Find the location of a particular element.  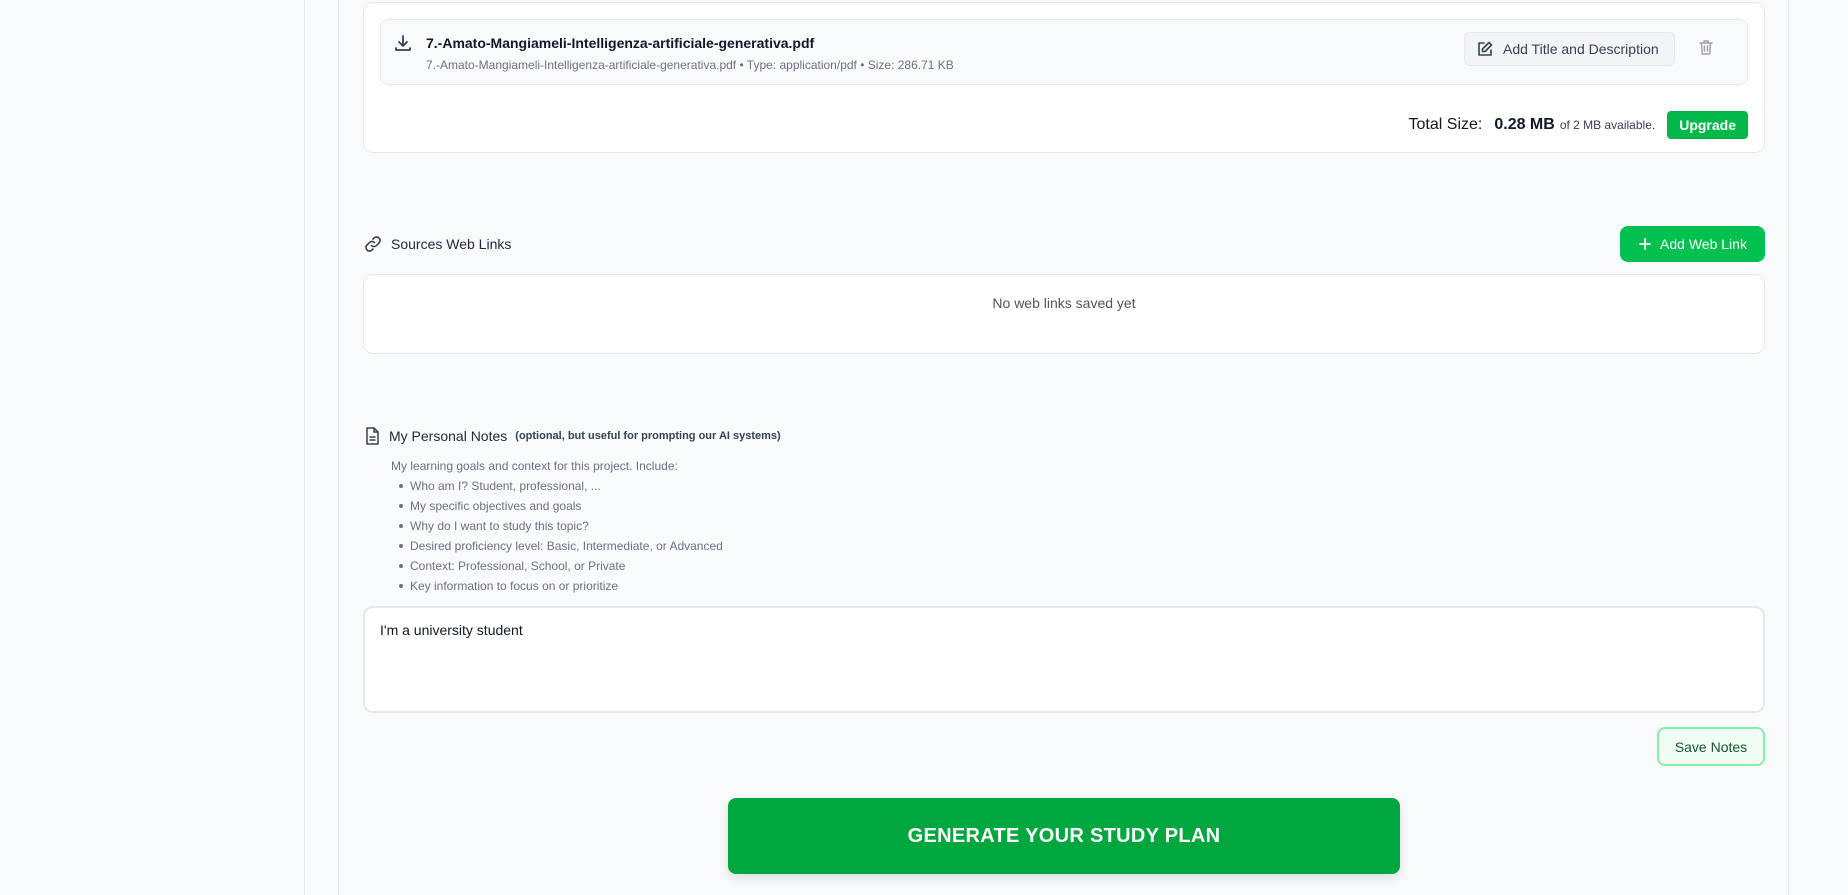

list-item: Why do I want to study this topic? is located at coordinates (561, 528).